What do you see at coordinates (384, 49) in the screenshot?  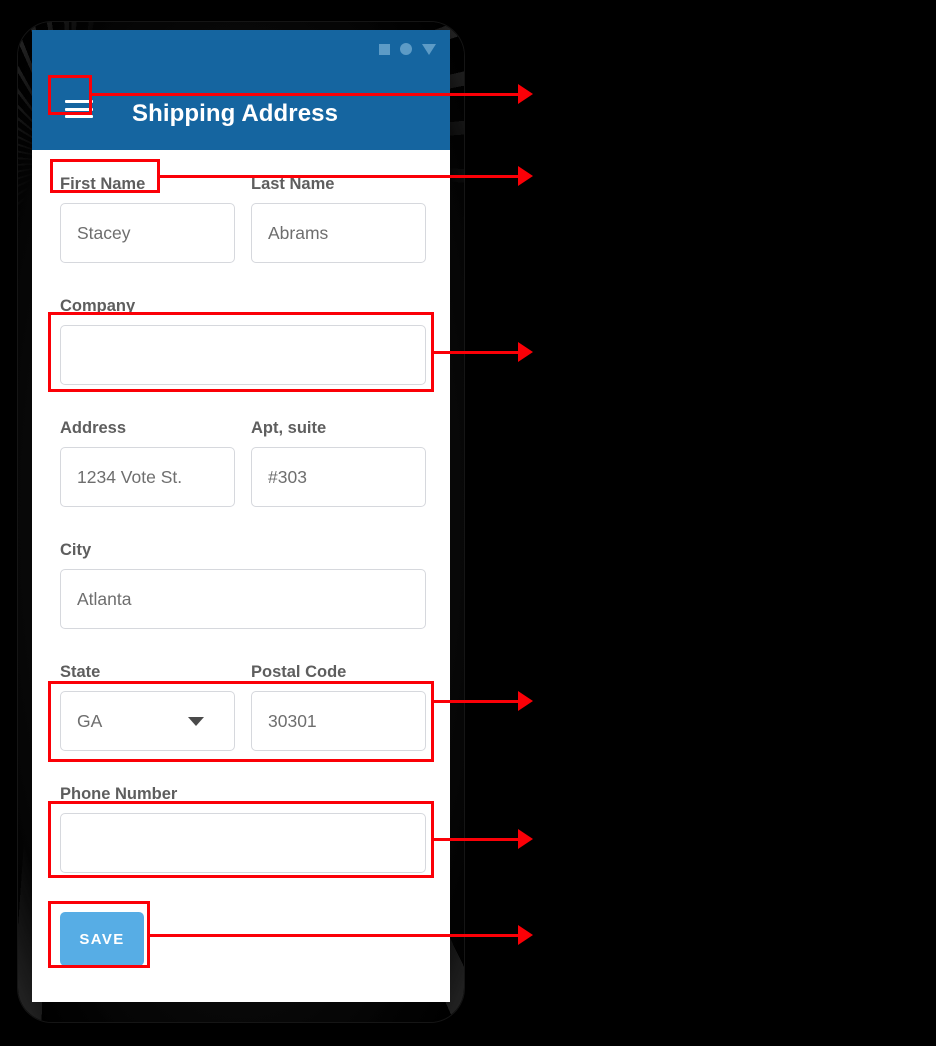 I see `square-icon` at bounding box center [384, 49].